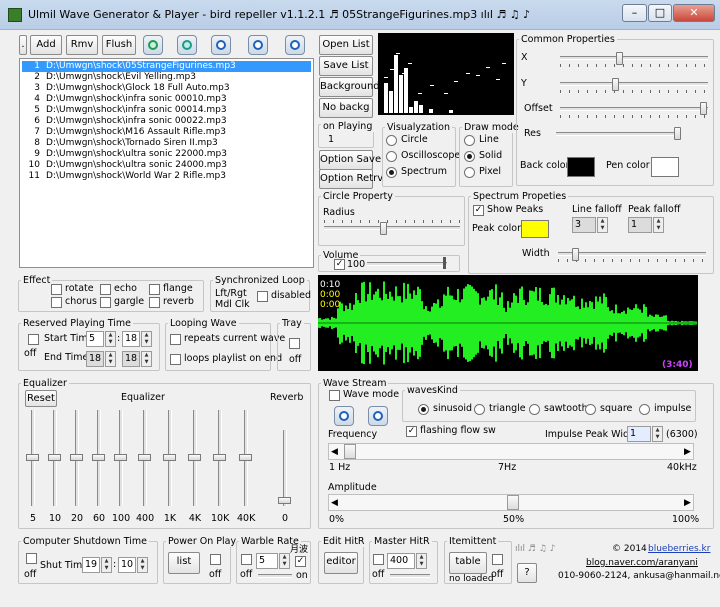 The width and height of the screenshot is (720, 607). I want to click on impulse-peak-spinner: ▲ ▼, so click(657, 434).